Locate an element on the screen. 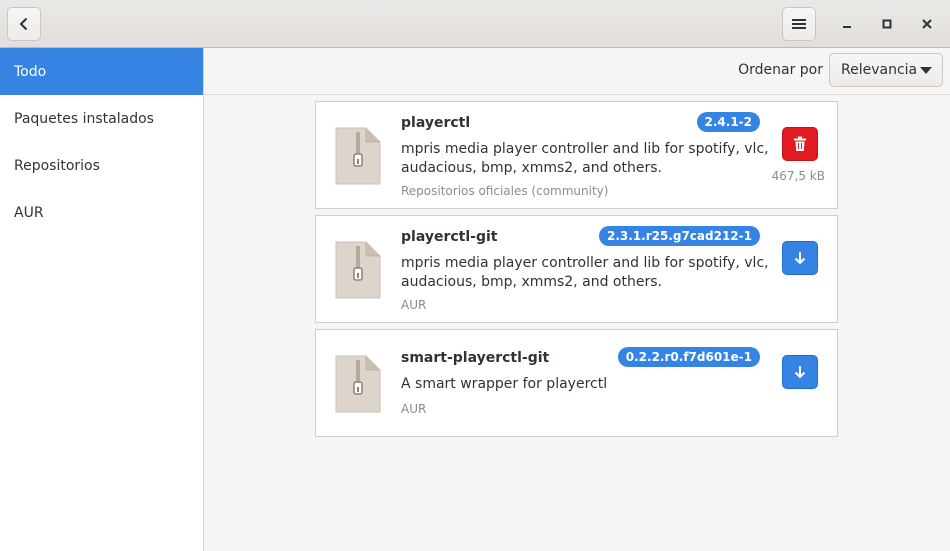 This screenshot has height=551, width=950. sidebar-item-label: AUR is located at coordinates (29, 212).